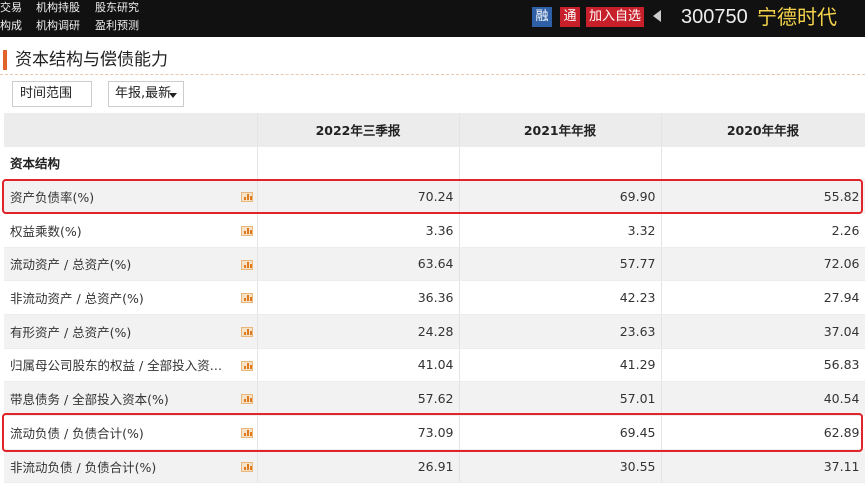  I want to click on collapse-arrow-icon, so click(657, 16).